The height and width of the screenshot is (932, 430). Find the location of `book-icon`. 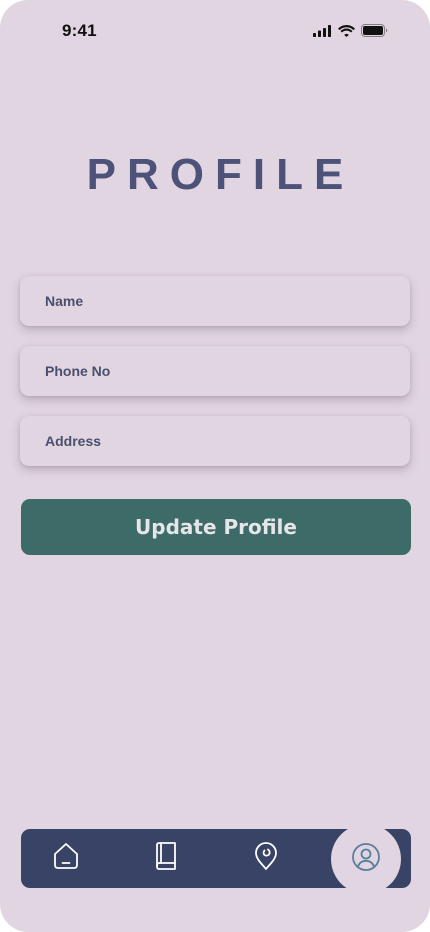

book-icon is located at coordinates (166, 858).